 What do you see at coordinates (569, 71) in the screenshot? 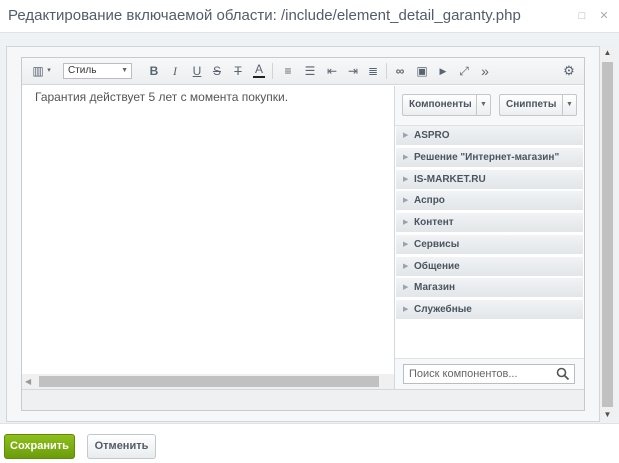
I see `settings-icon: ⚙` at bounding box center [569, 71].